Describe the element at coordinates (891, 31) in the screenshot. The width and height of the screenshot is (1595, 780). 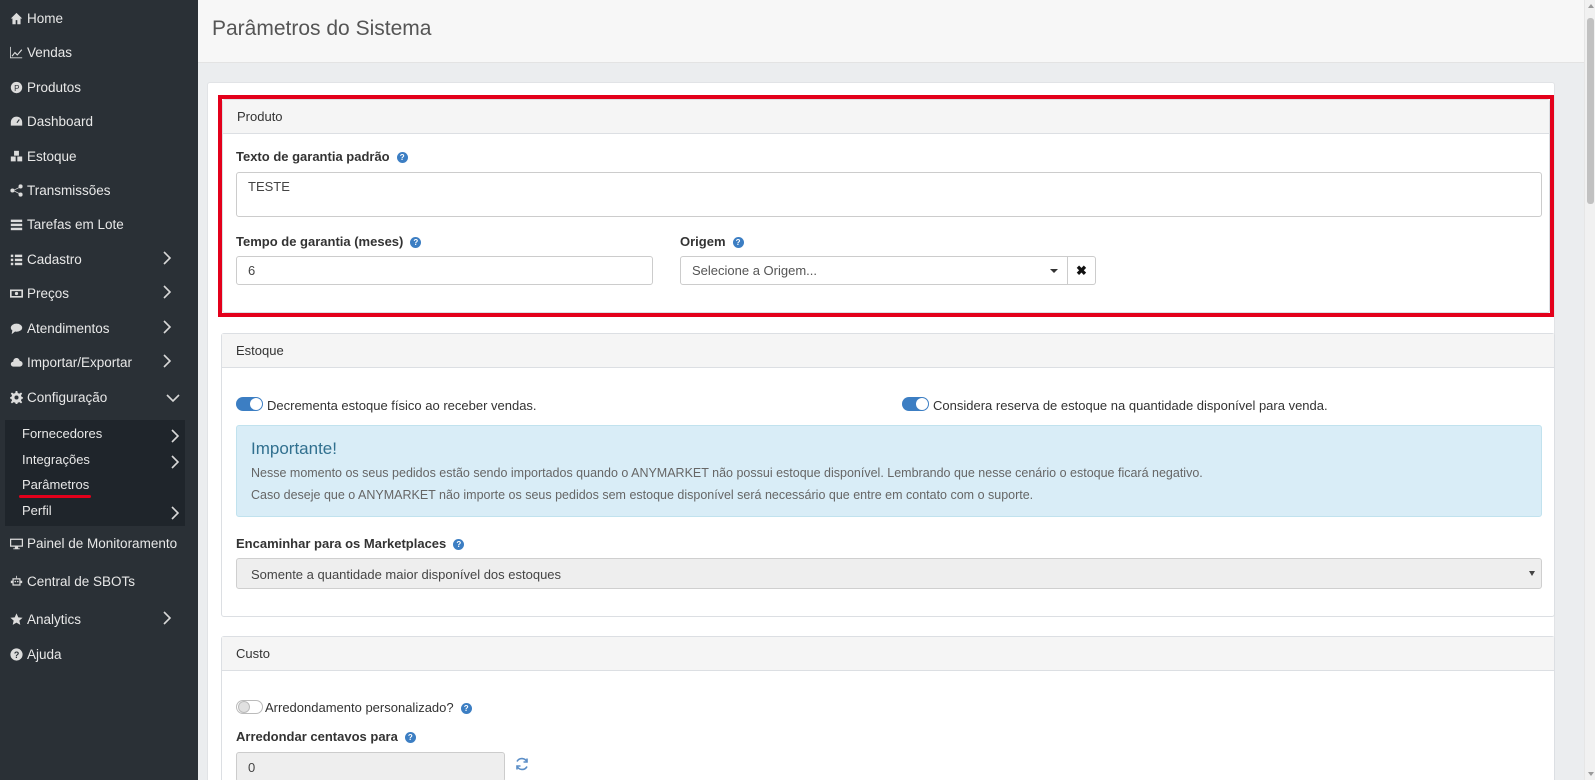
I see `page-header: Parâmetros do Sistema` at that location.